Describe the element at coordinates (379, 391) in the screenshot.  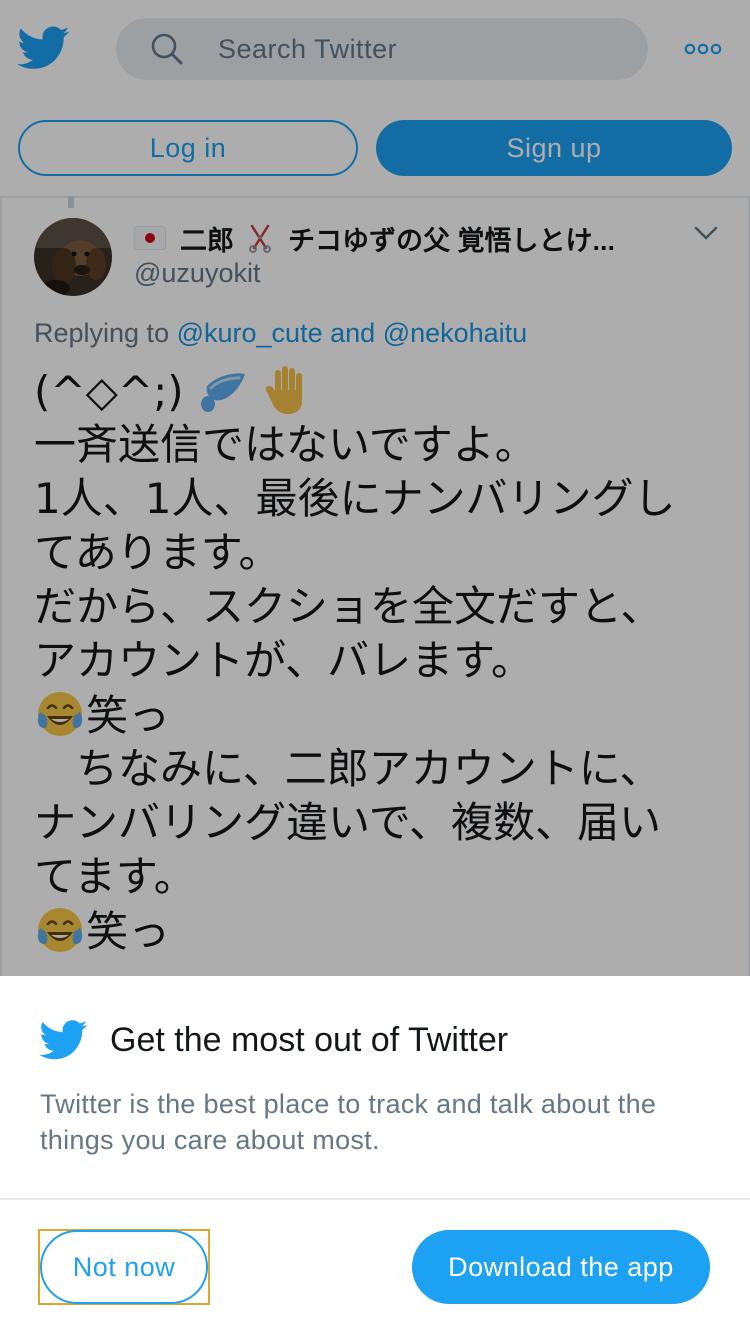
I see `tweet-line: (^◇^;)` at that location.